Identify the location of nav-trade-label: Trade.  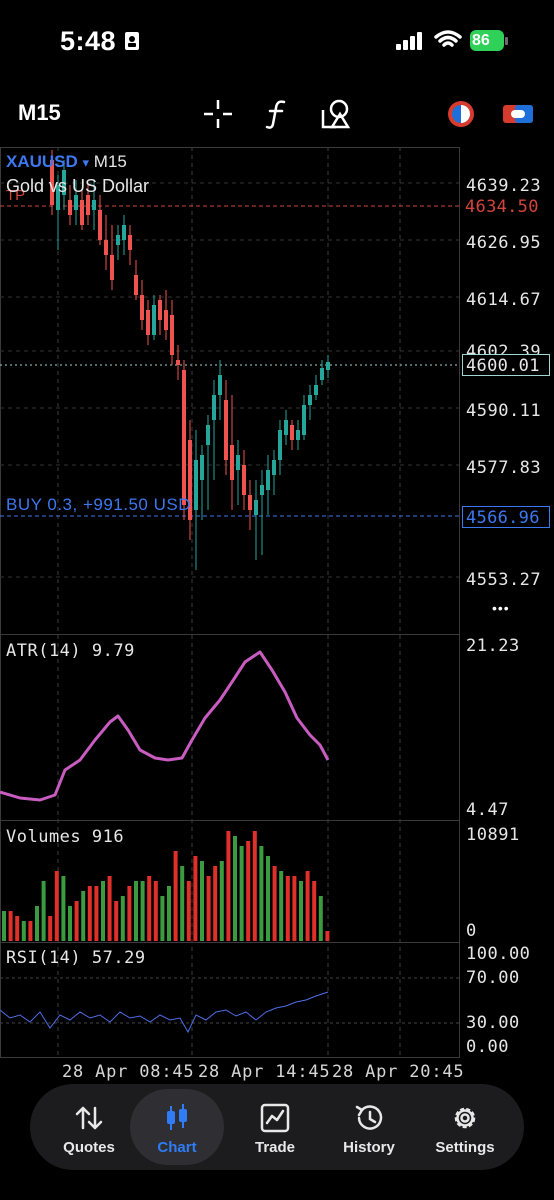
(275, 1147).